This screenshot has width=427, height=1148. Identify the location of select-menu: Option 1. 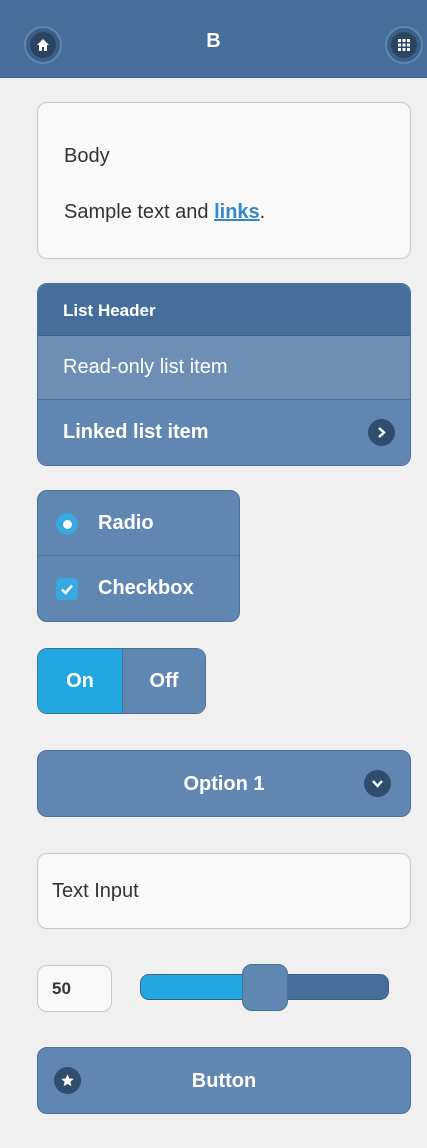
(224, 783).